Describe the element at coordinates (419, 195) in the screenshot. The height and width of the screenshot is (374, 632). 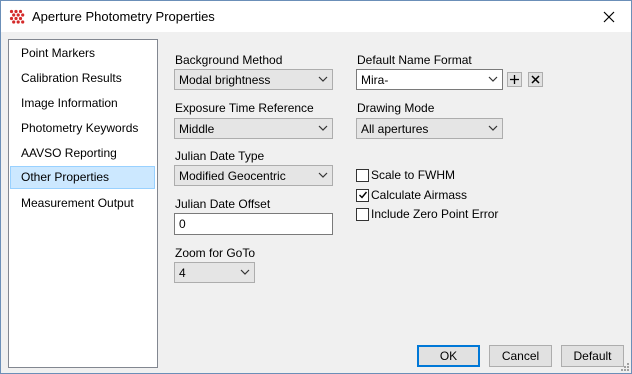
I see `calculate-airmass-label: Calculate Airmass` at that location.